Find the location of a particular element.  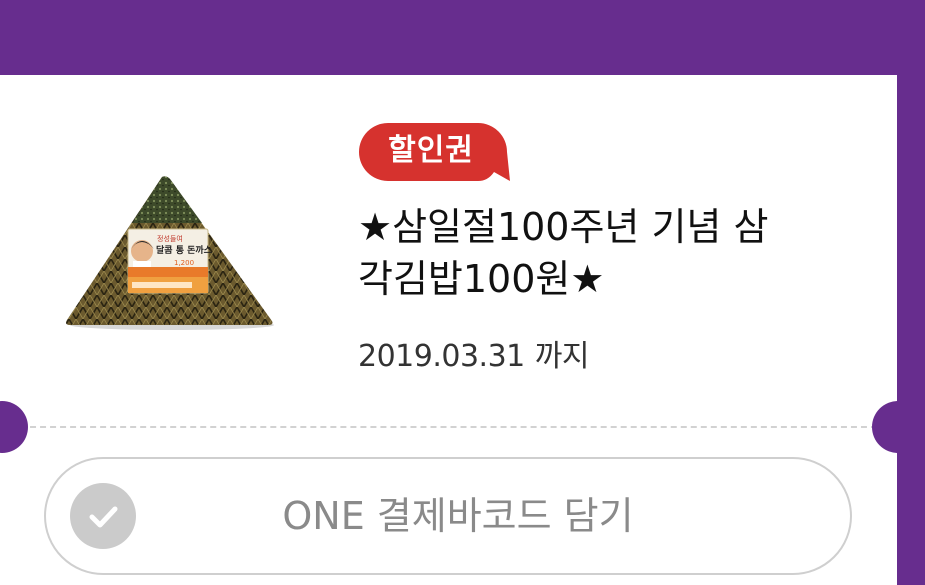

ticket-notch-right is located at coordinates (884, 427).